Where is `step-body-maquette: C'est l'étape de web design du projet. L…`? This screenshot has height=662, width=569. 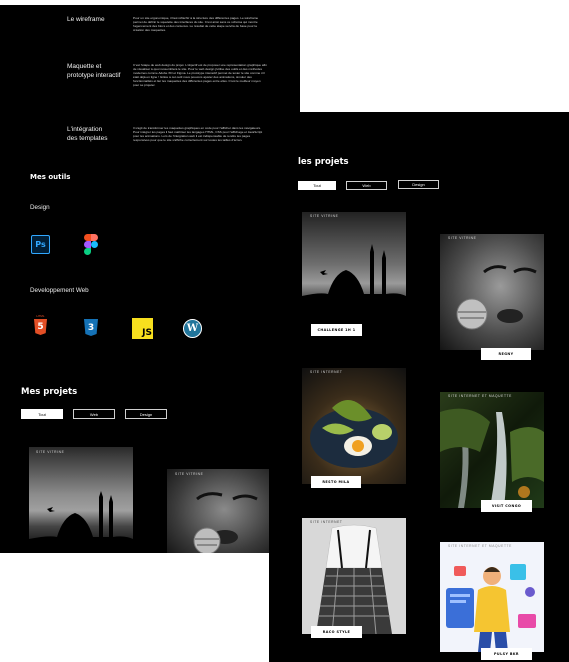
step-body-maquette: C'est l'étape de web design du projet. L… is located at coordinates (200, 75).